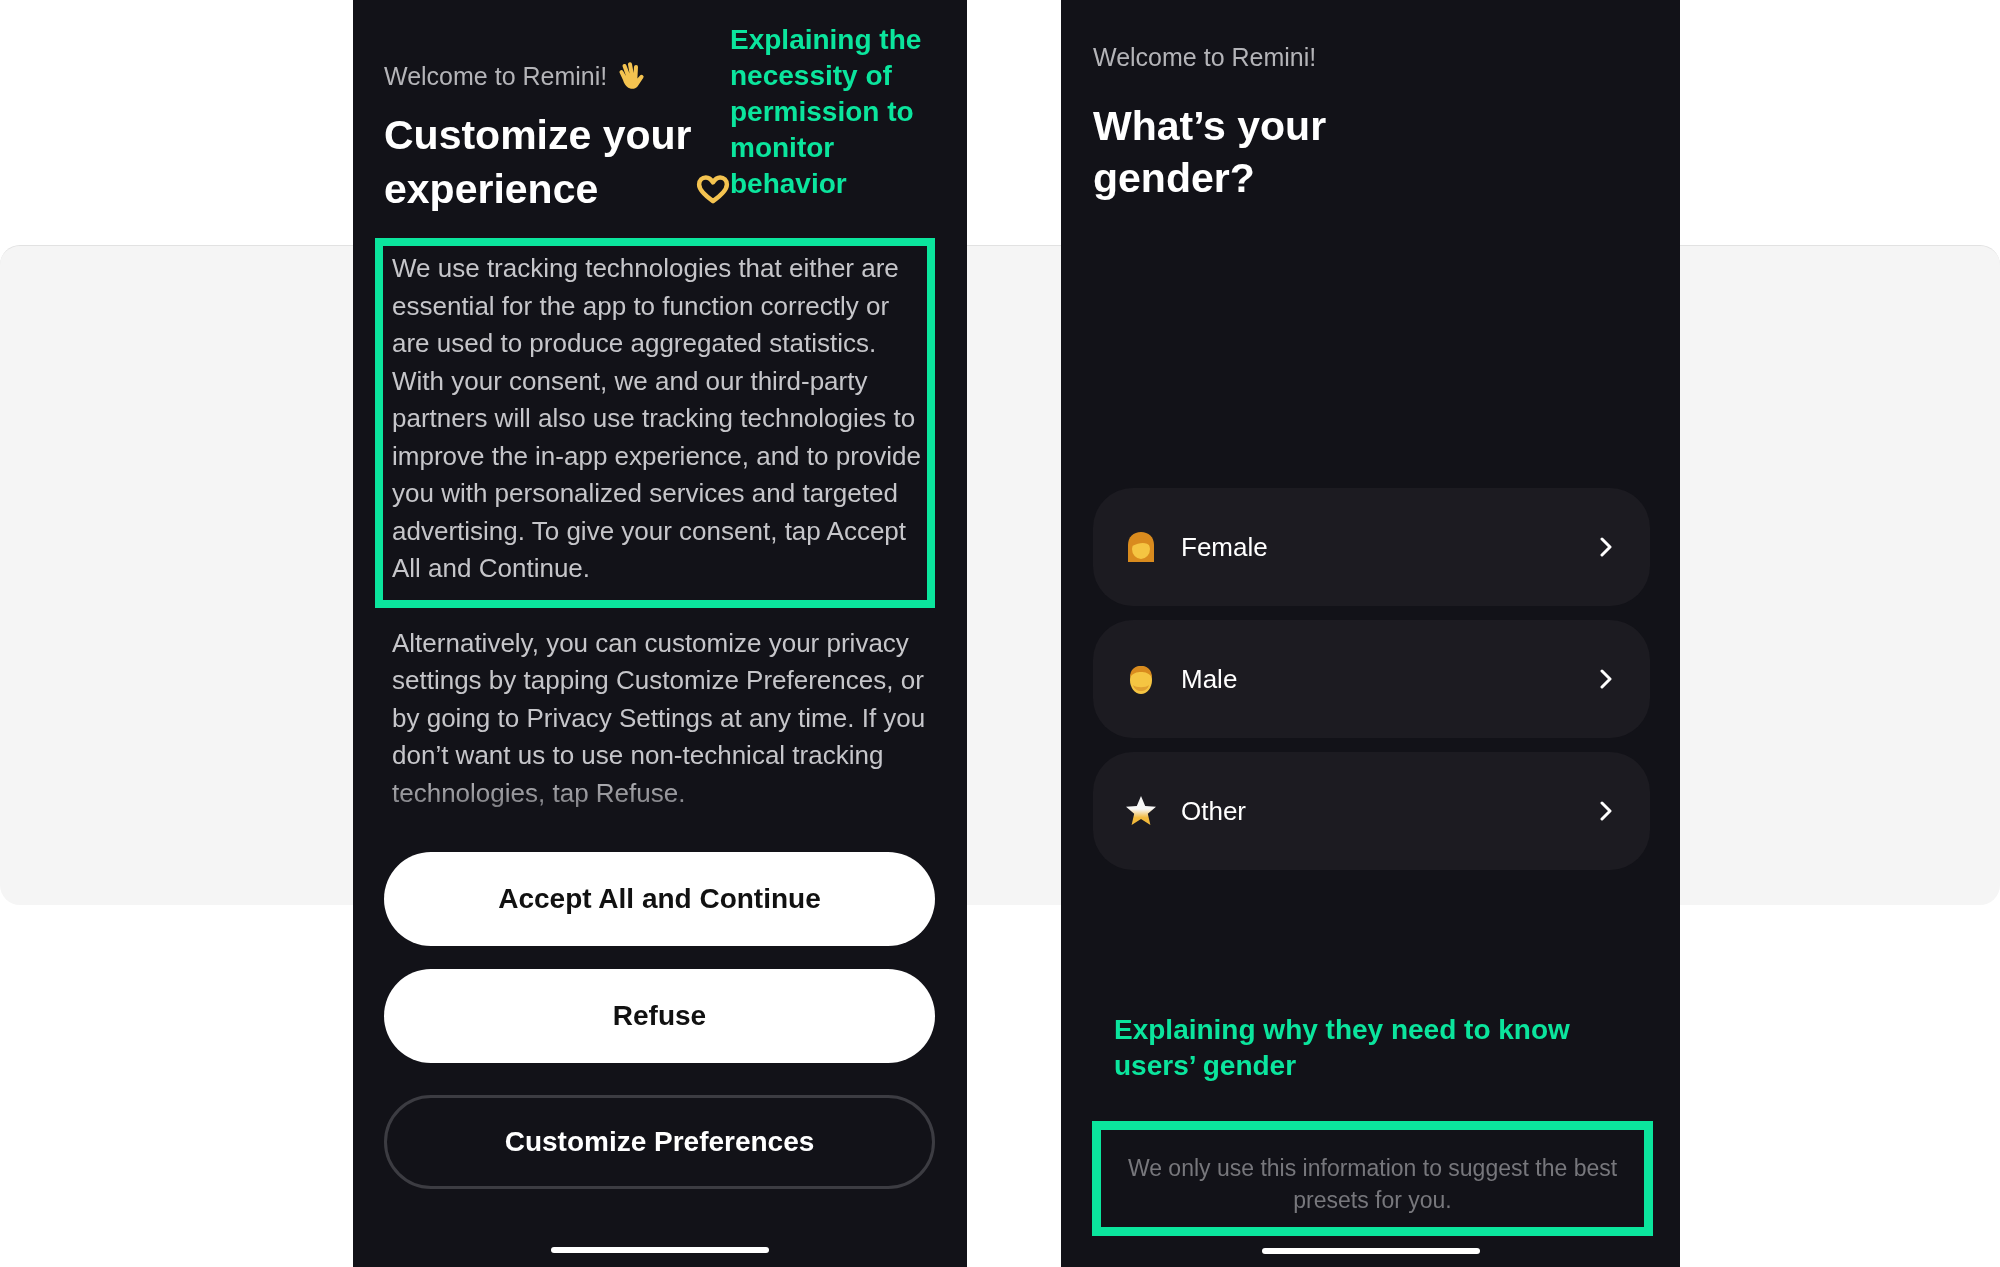 The image size is (2000, 1267). Describe the element at coordinates (1372, 1184) in the screenshot. I see `note-text: We only use this information to suggest the best presets for you.` at that location.